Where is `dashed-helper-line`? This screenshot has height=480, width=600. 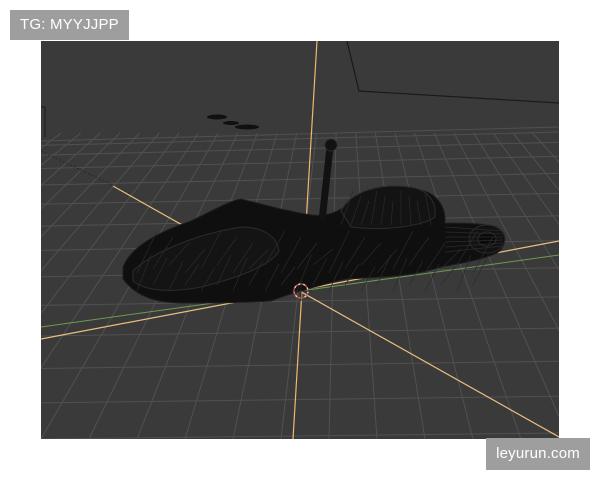
dashed-helper-line is located at coordinates (85, 172).